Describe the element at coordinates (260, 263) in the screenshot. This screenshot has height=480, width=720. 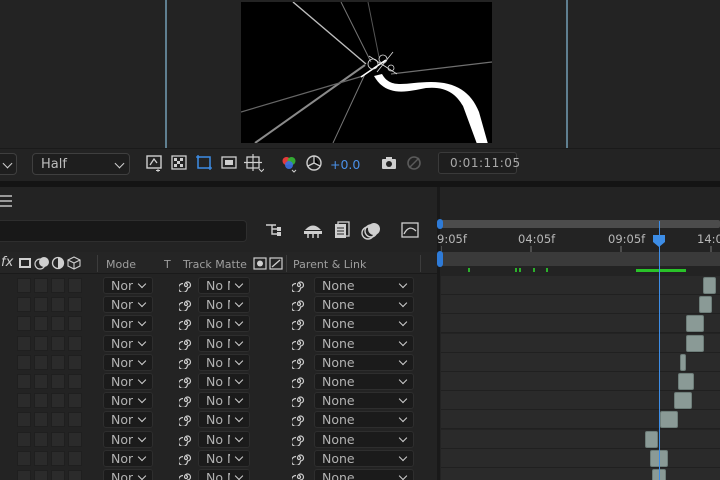
I see `matte-alpha-icon` at that location.